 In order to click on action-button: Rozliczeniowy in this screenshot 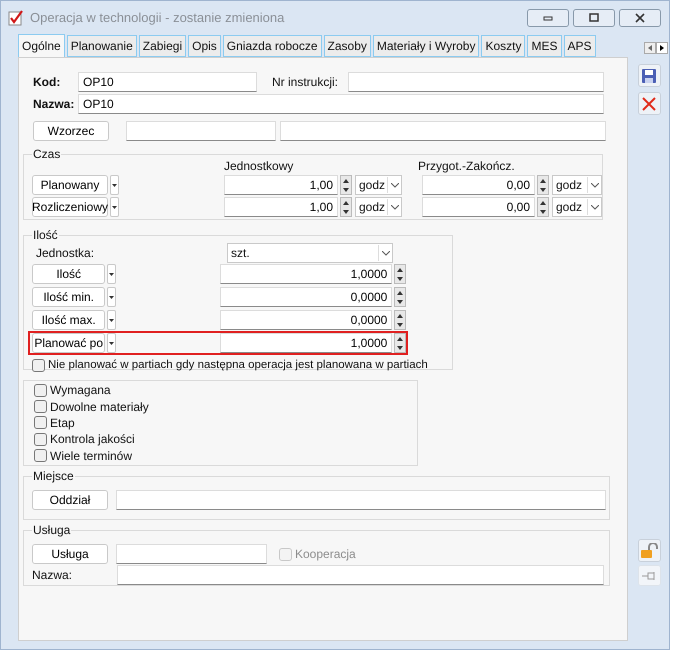, I will do `click(70, 207)`.